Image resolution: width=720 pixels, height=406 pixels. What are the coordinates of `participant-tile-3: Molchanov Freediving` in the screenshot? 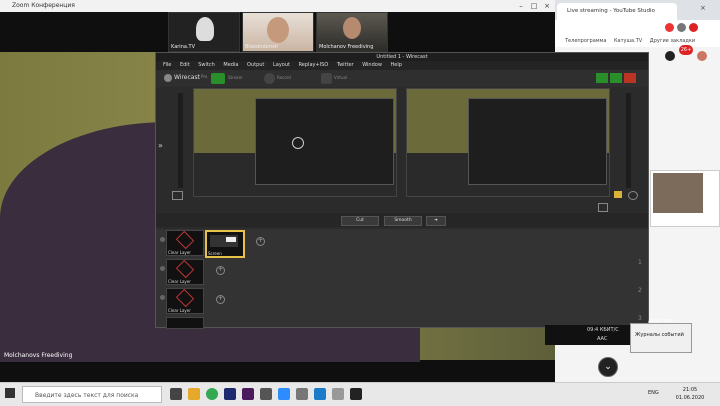 It's located at (352, 32).